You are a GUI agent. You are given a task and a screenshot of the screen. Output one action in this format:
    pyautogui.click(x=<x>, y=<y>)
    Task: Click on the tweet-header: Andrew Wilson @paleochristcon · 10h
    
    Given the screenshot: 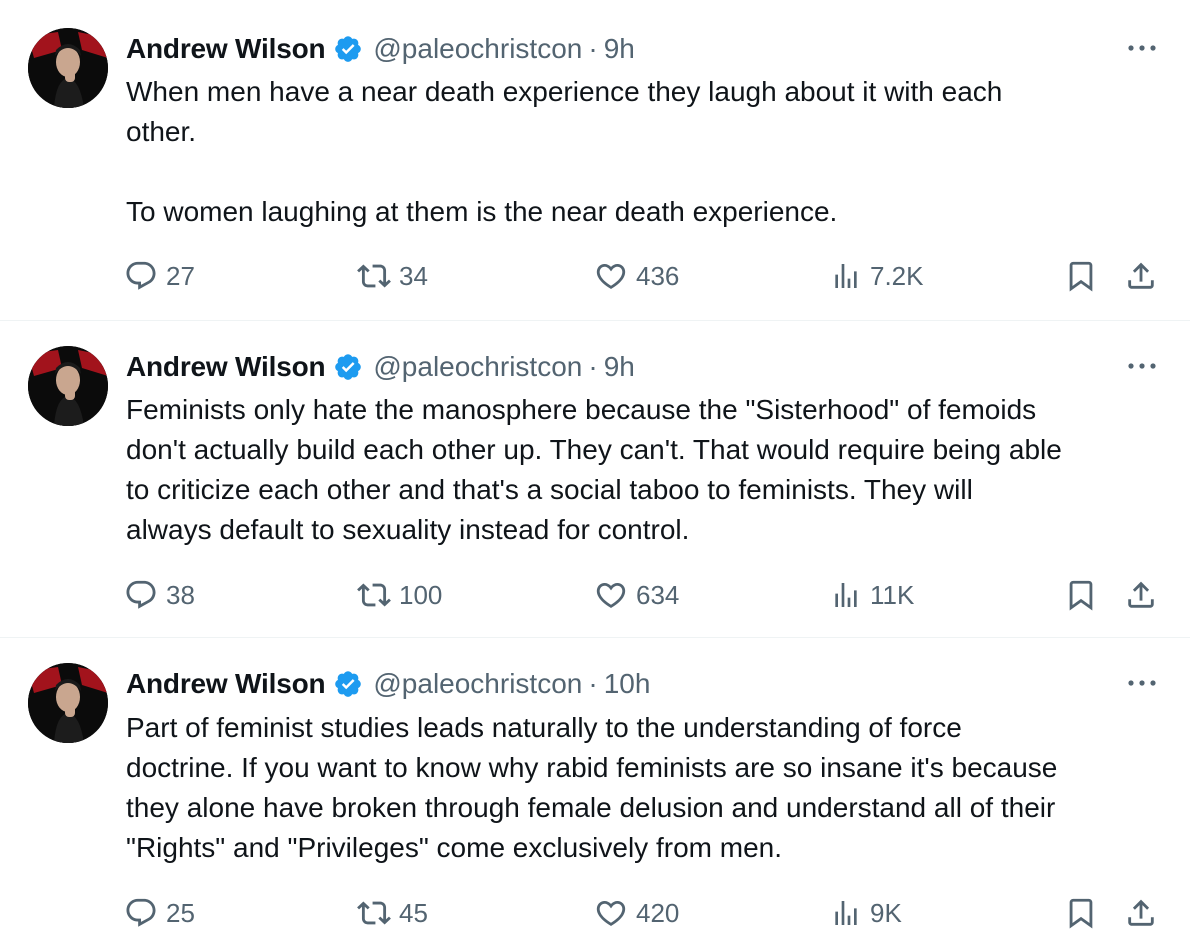 What is the action you would take?
    pyautogui.click(x=388, y=684)
    